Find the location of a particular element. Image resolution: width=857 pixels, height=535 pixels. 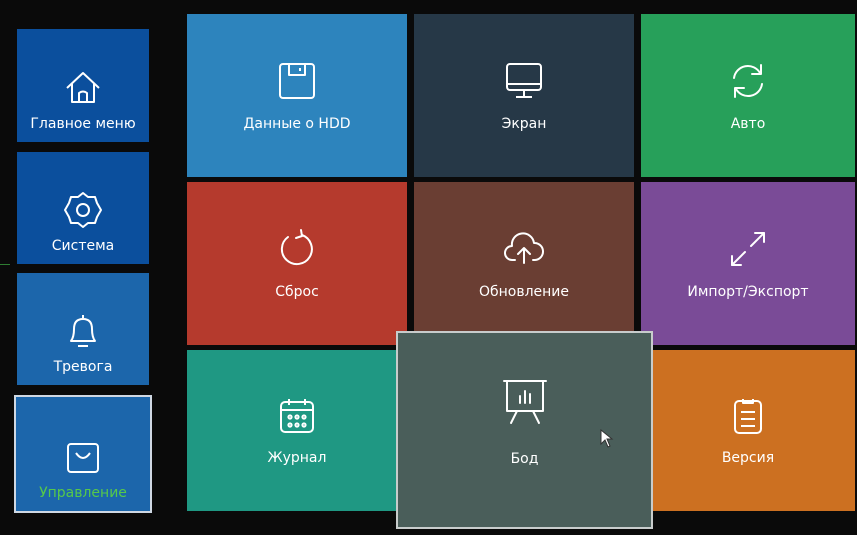

expand-arrows-icon is located at coordinates (748, 249).